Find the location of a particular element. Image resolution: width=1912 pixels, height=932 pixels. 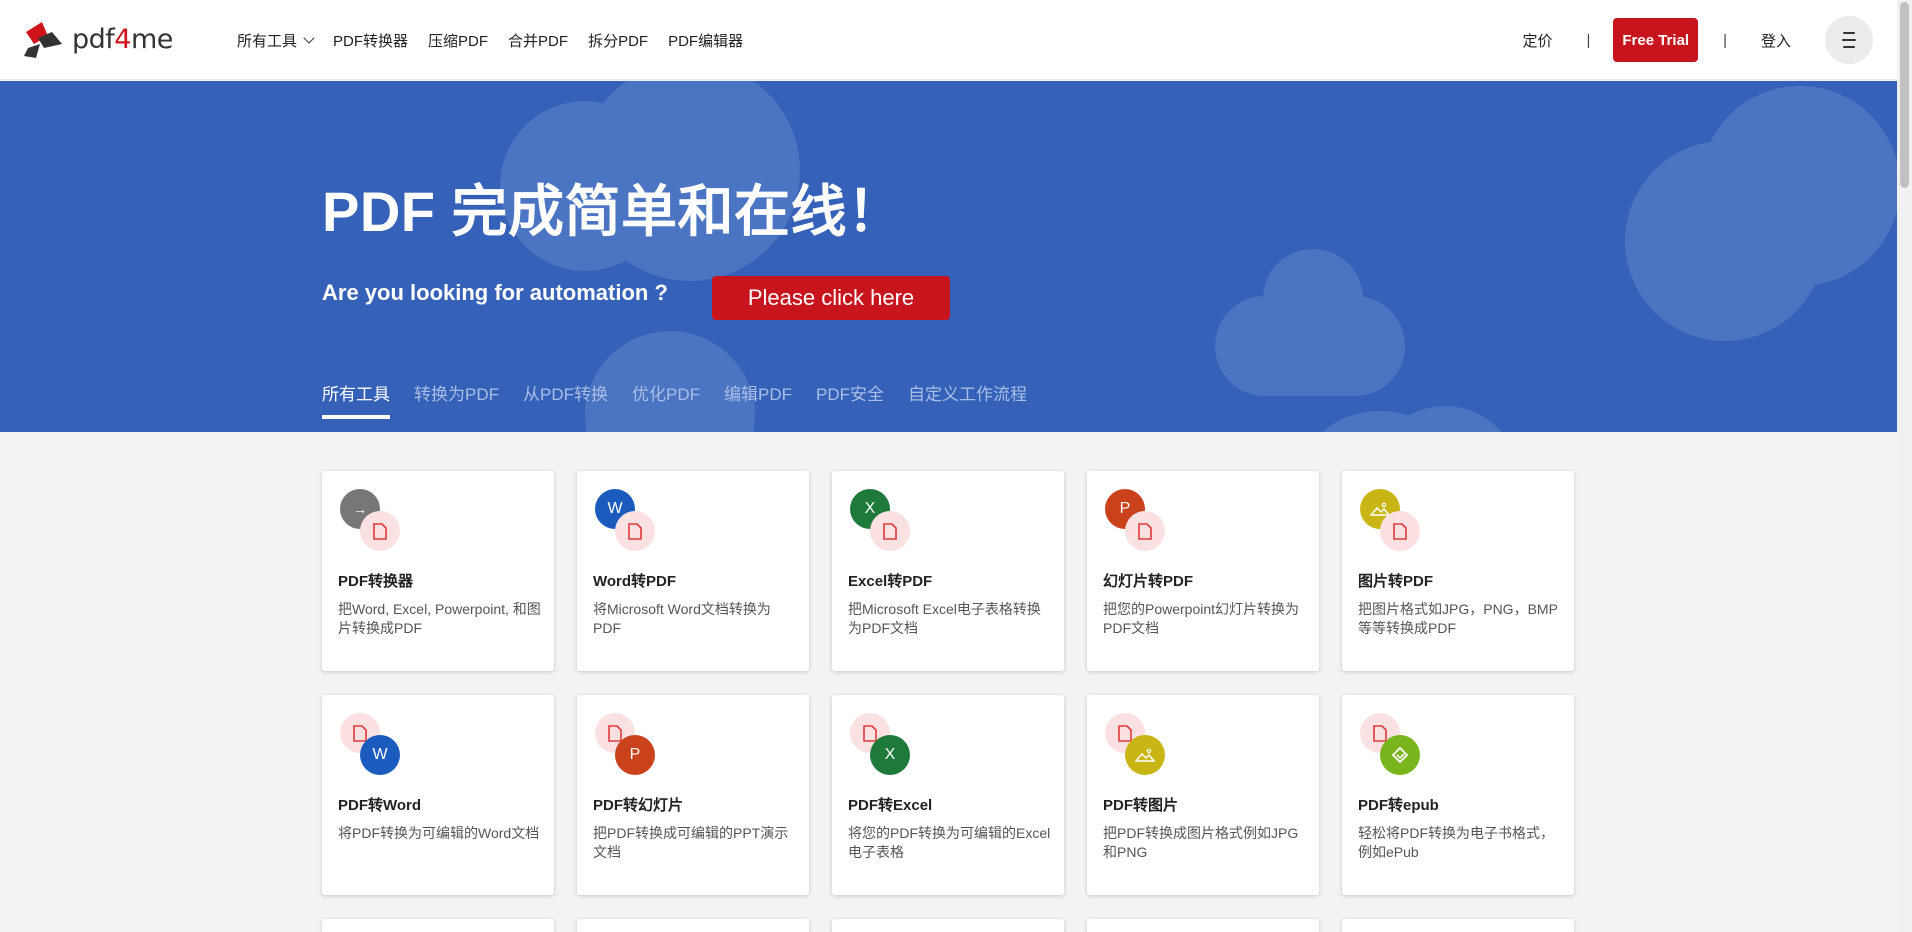

tool-card-pdf-to-excel: X PDF转Excel 将您的PDF转换为可编辑的Excel电子表格 is located at coordinates (948, 795).